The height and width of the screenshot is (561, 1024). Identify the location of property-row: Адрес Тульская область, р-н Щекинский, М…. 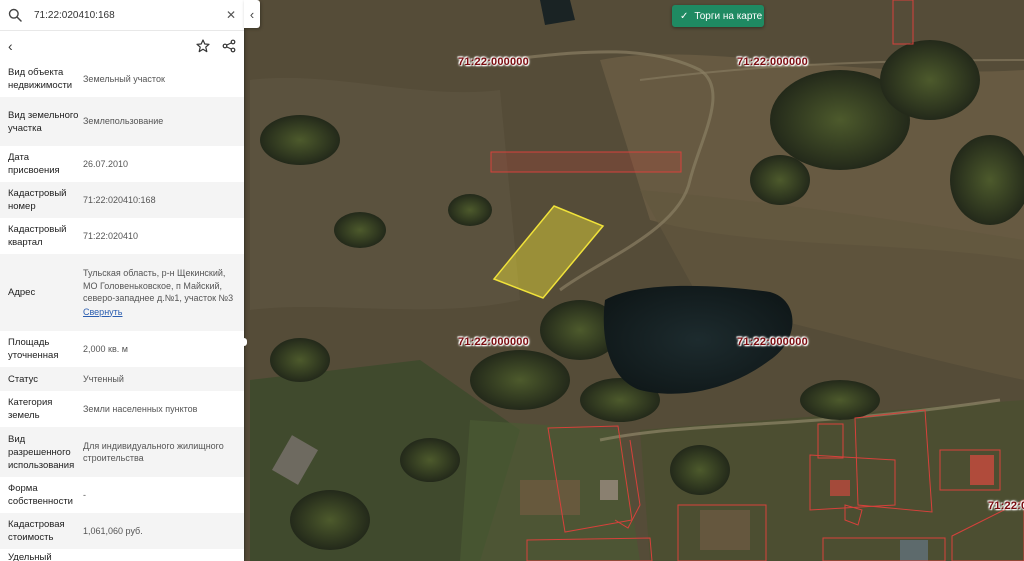
(122, 292).